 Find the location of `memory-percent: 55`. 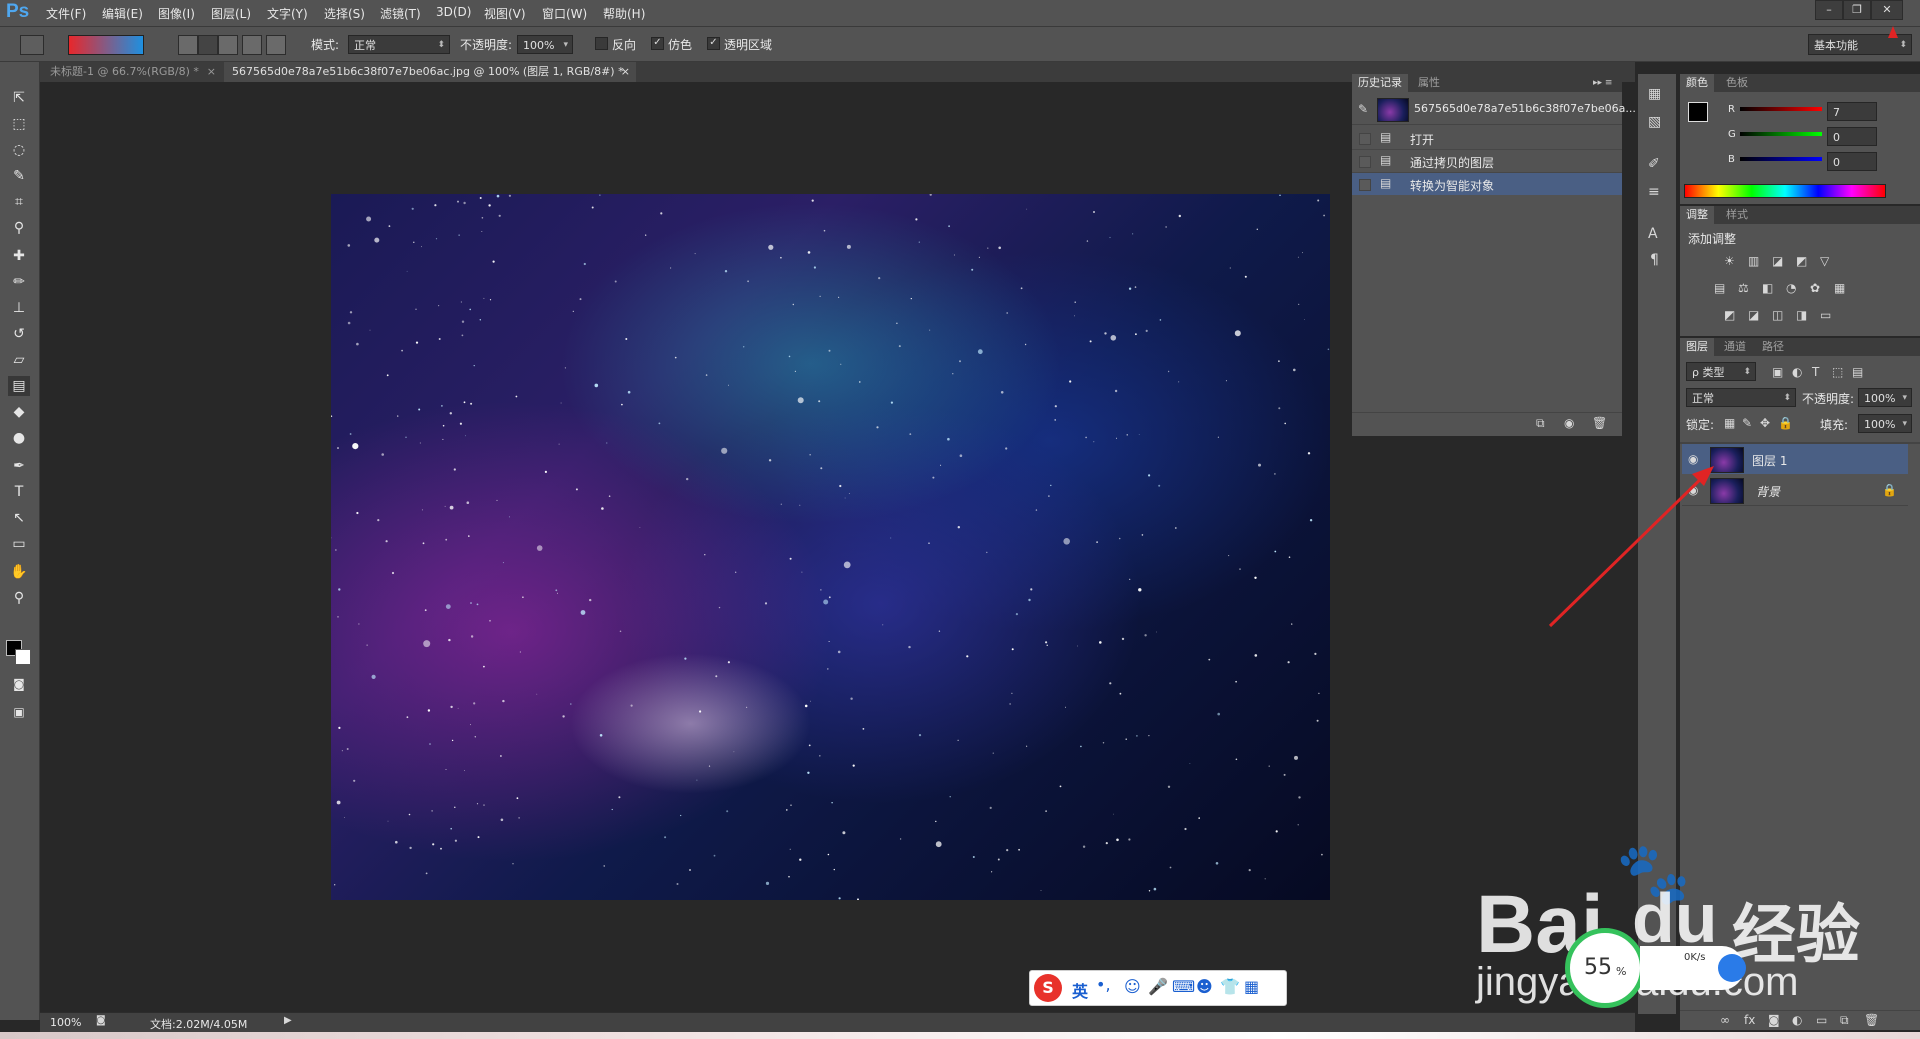

memory-percent: 55 is located at coordinates (1598, 967).